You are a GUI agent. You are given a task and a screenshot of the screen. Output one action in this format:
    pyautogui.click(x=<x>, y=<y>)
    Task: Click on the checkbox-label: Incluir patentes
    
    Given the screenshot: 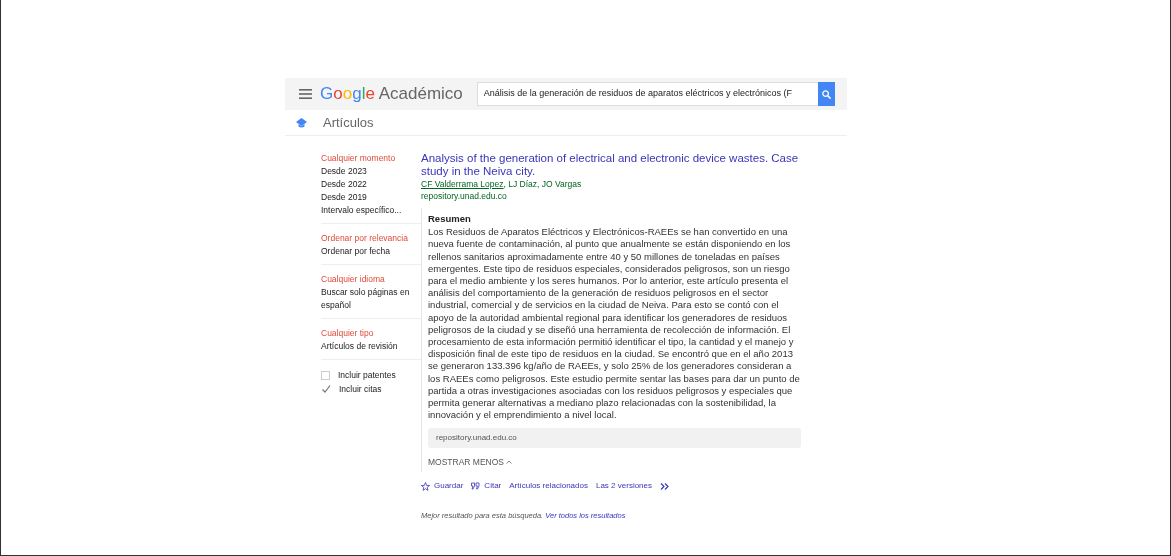 What is the action you would take?
    pyautogui.click(x=367, y=375)
    